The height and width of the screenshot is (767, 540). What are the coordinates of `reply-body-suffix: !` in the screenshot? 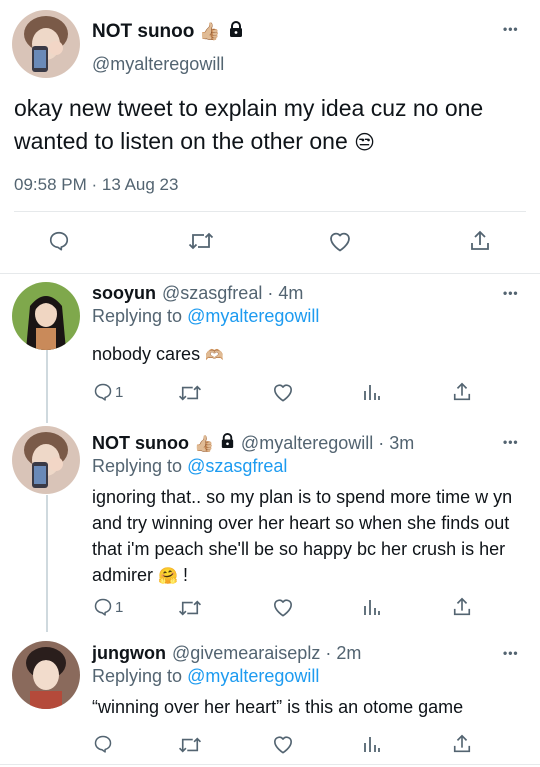 It's located at (182, 575).